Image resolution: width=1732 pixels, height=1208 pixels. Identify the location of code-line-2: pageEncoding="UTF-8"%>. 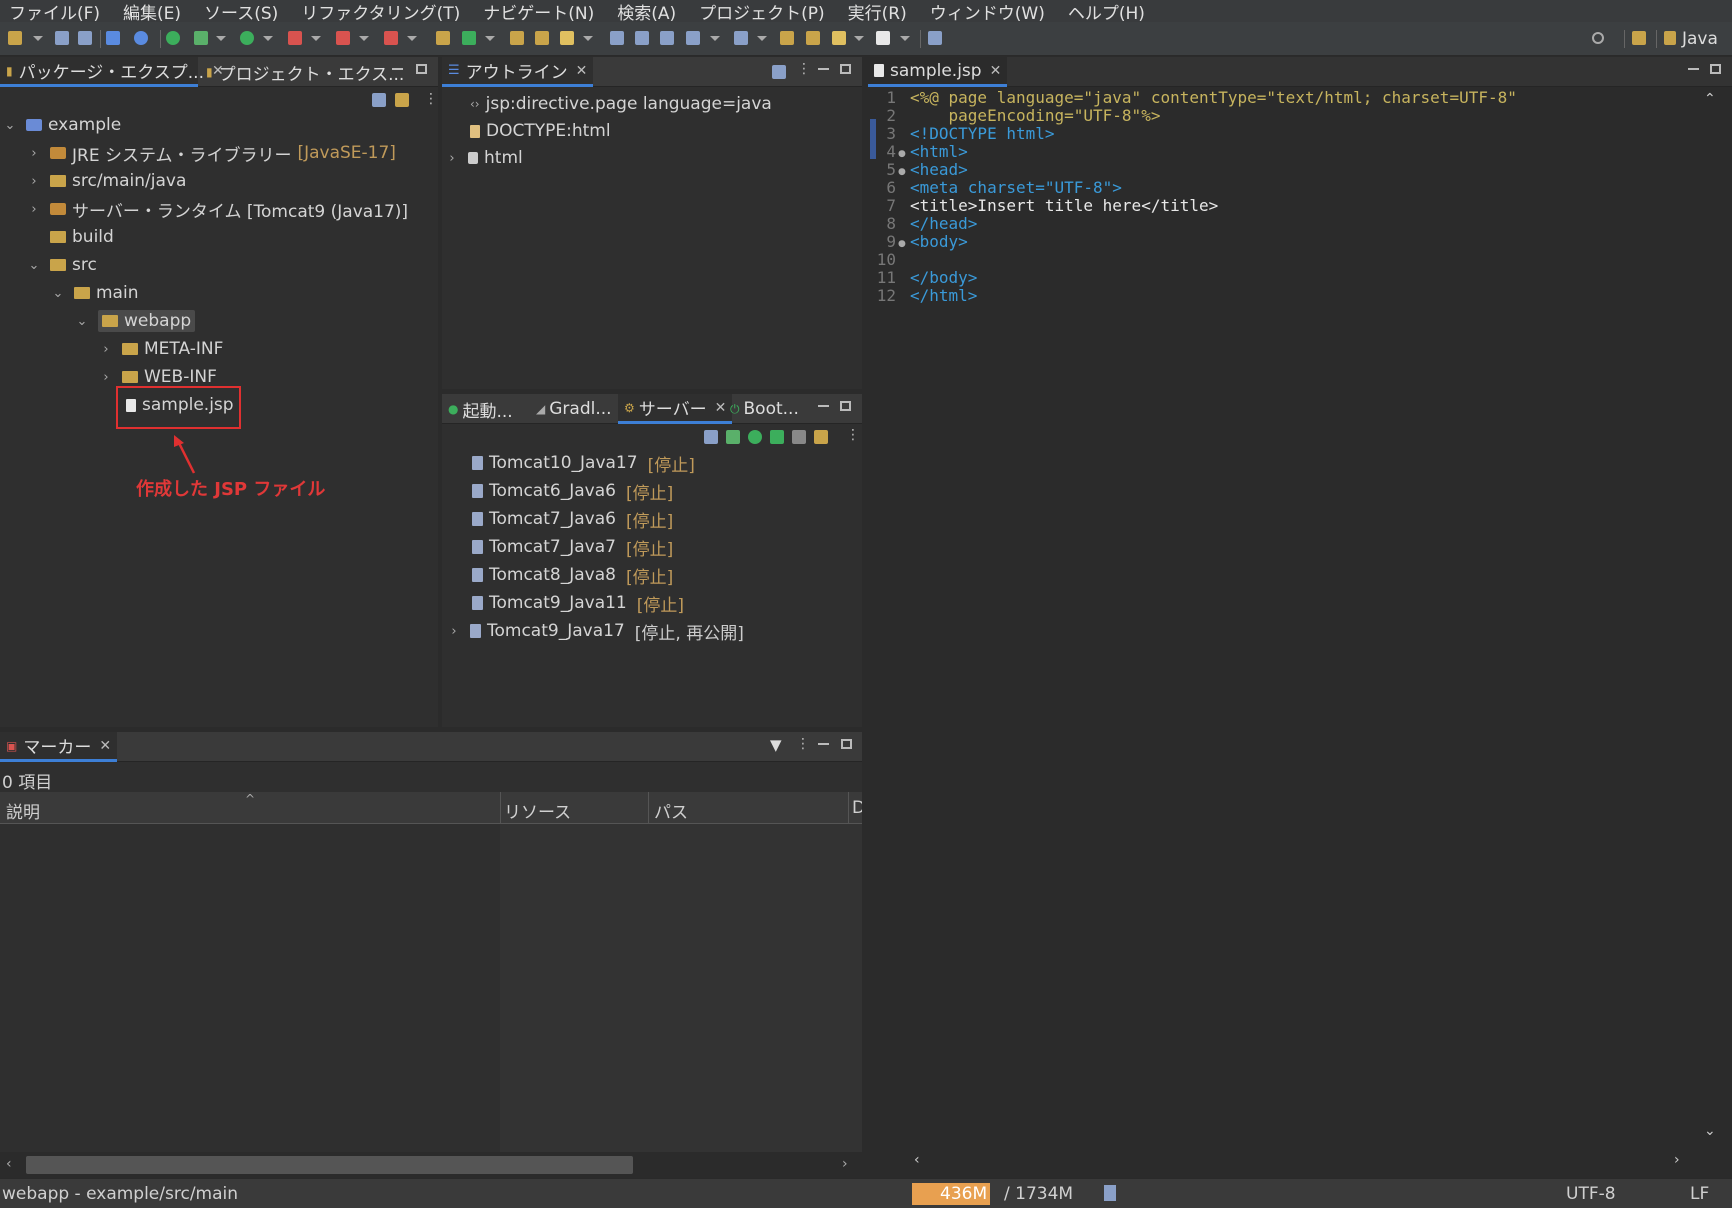
(1035, 116).